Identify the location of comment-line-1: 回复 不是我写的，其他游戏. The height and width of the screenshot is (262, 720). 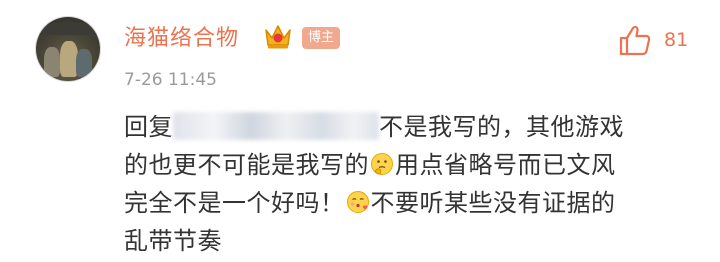
(409, 127).